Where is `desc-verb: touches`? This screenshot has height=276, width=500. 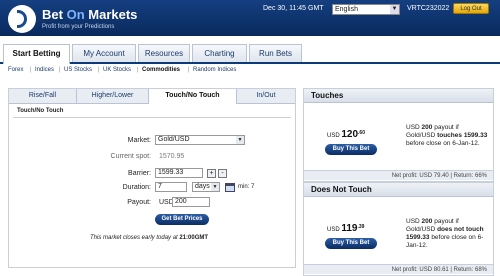 desc-verb: touches is located at coordinates (449, 135).